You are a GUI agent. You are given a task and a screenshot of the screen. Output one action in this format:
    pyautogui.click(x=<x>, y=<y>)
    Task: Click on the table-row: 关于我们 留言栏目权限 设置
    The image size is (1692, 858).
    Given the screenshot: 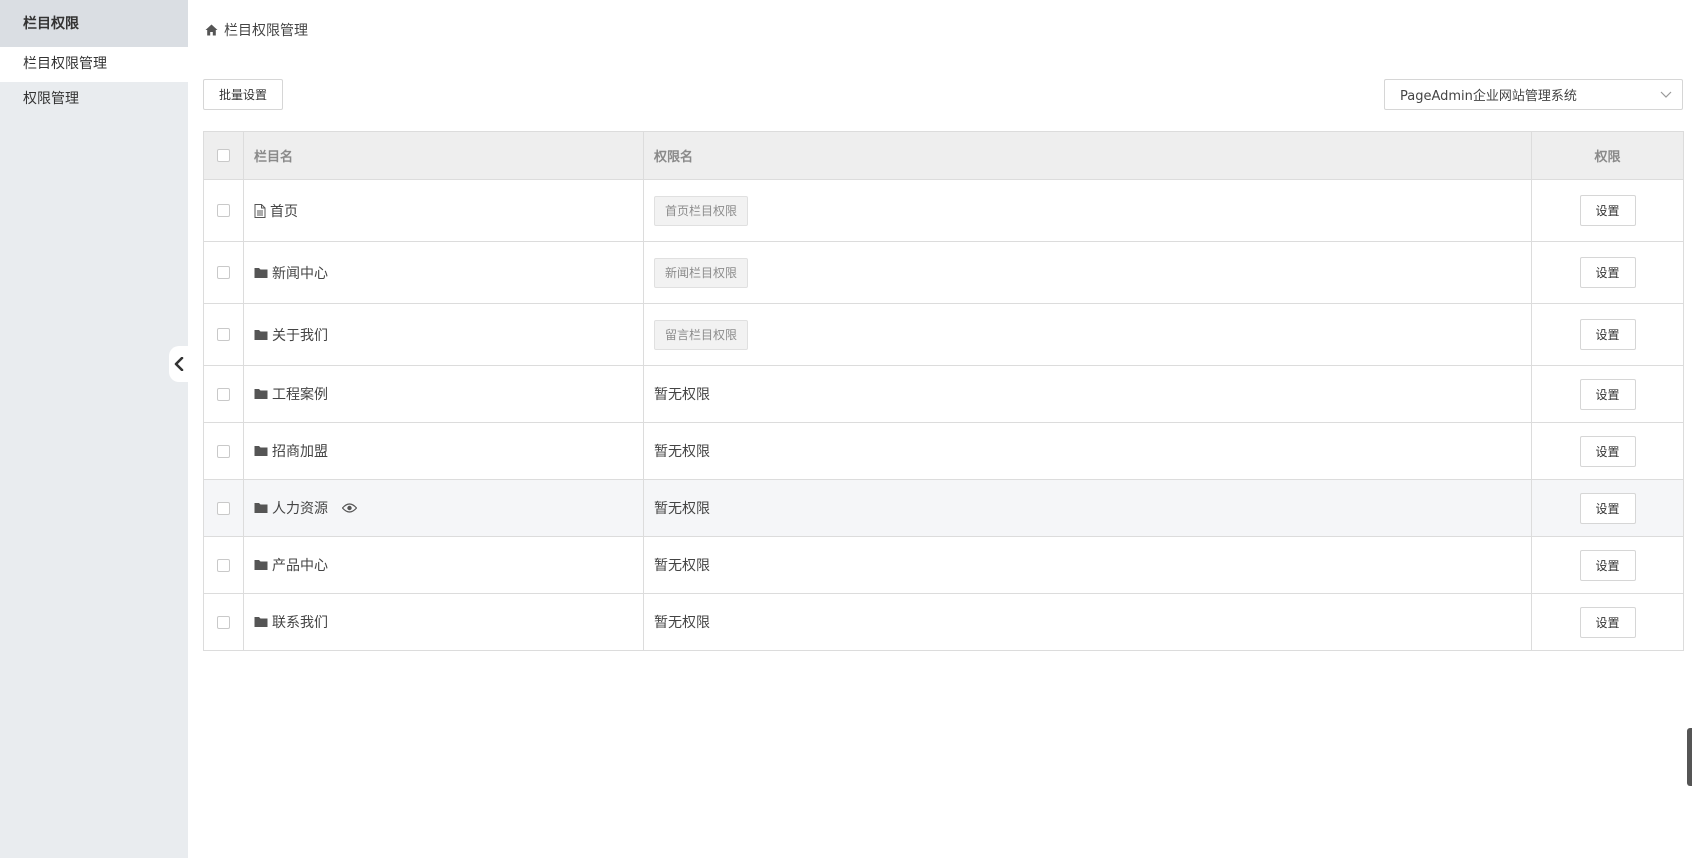 What is the action you would take?
    pyautogui.click(x=943, y=334)
    